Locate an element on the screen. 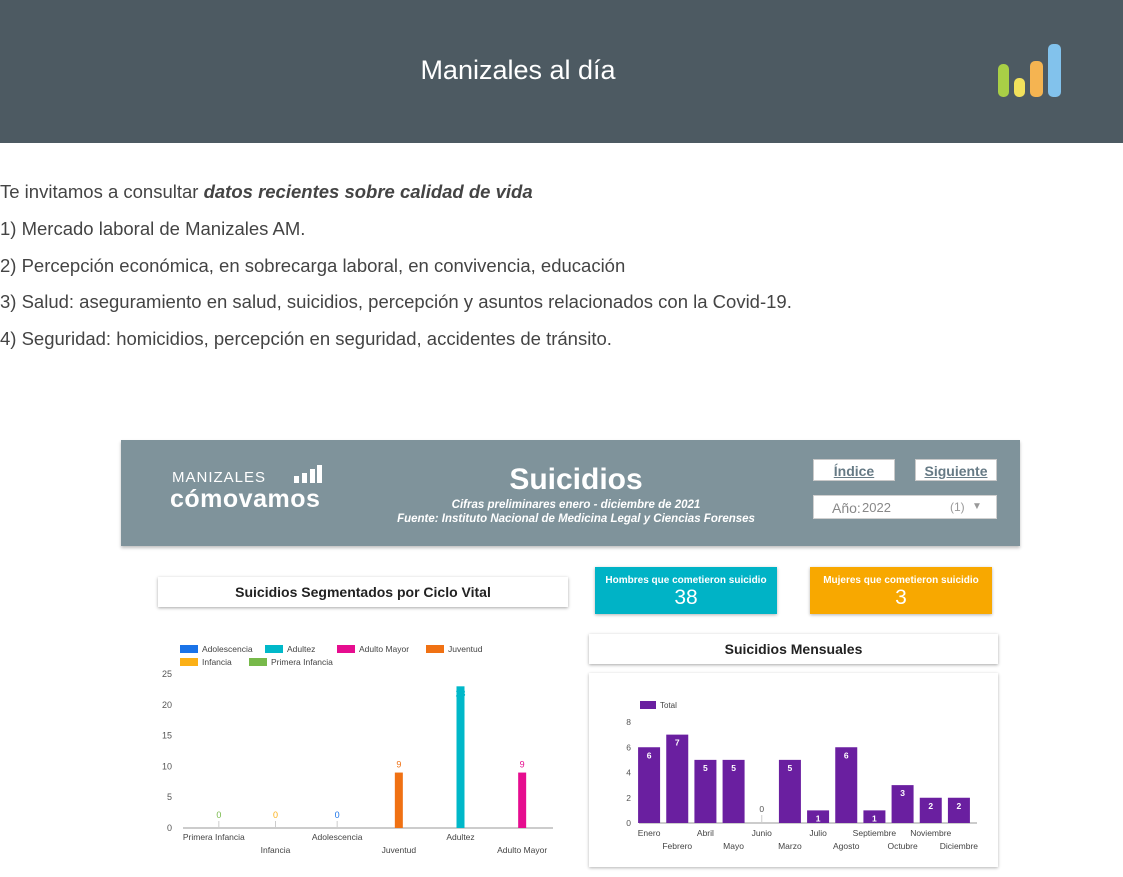  legend-label: Adolescencia is located at coordinates (227, 649).